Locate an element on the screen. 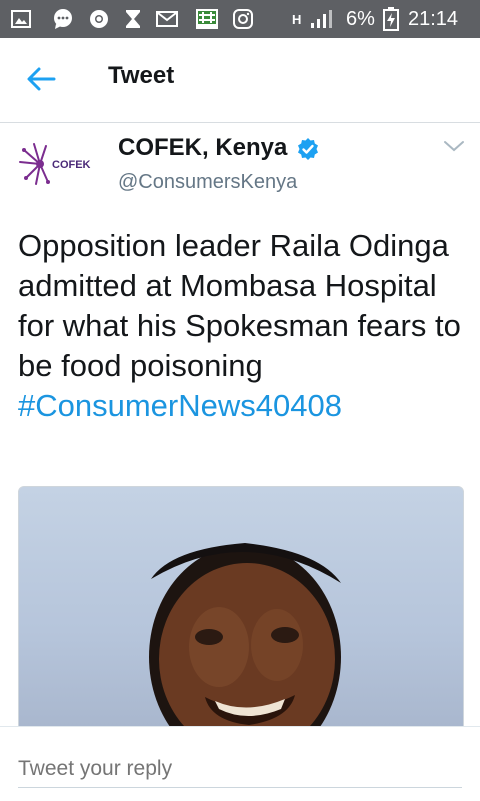 This screenshot has width=480, height=801. arrow-left-icon is located at coordinates (41, 79).